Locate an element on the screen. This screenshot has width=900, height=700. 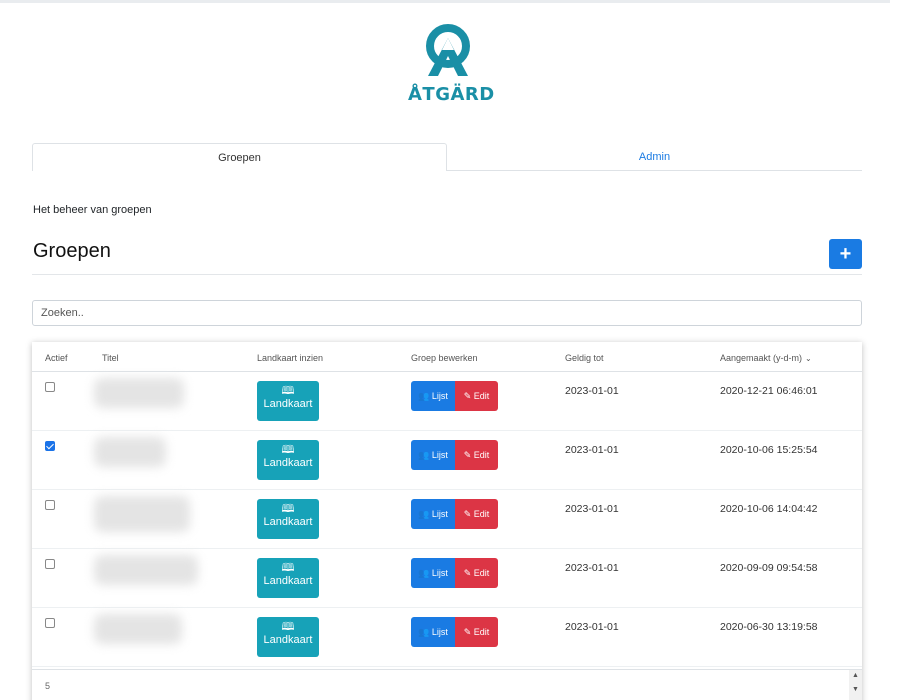
plus-icon: + is located at coordinates (845, 254).